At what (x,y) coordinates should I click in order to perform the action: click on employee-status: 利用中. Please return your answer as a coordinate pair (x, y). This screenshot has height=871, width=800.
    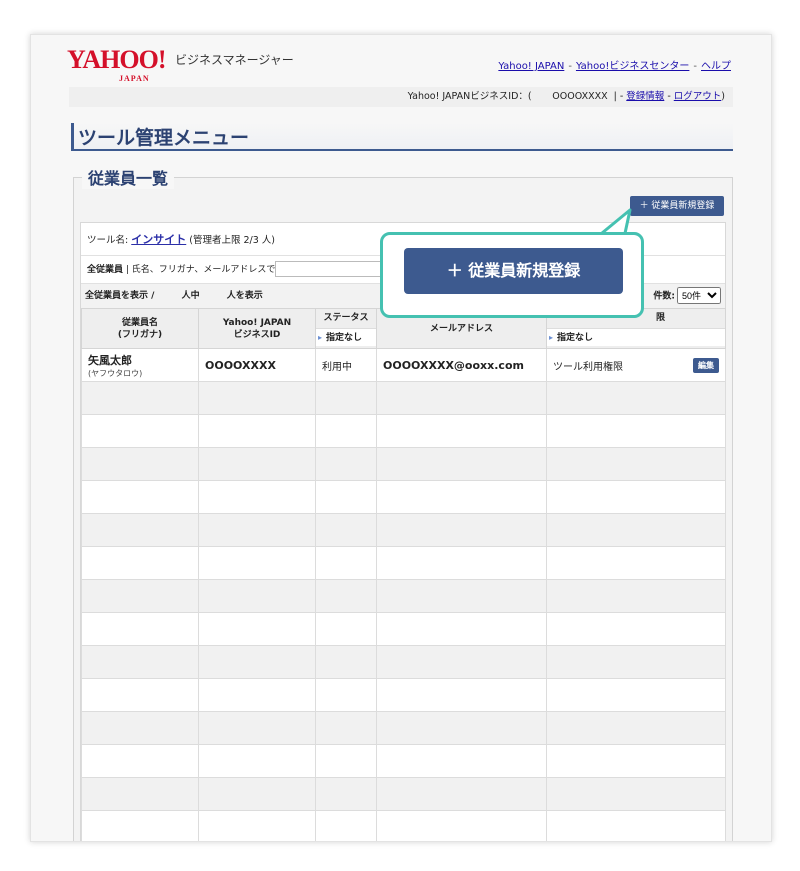
    Looking at the image, I should click on (346, 365).